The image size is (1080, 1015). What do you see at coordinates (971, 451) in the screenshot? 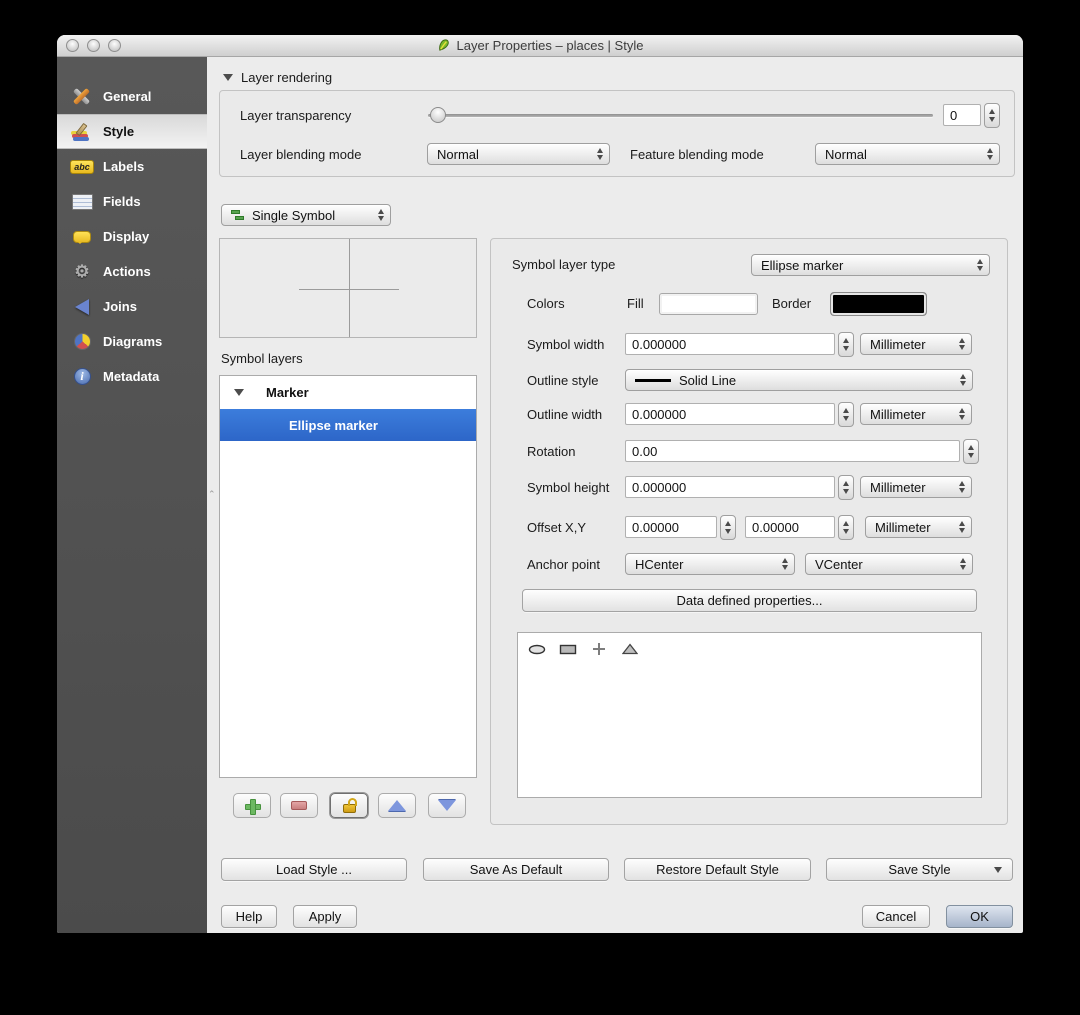
I see `rotation-stepper` at bounding box center [971, 451].